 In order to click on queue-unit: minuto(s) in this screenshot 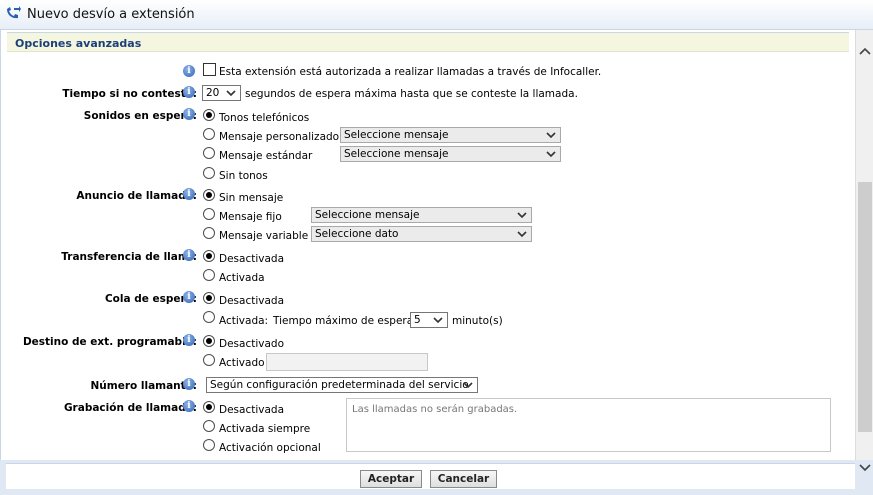, I will do `click(477, 321)`.